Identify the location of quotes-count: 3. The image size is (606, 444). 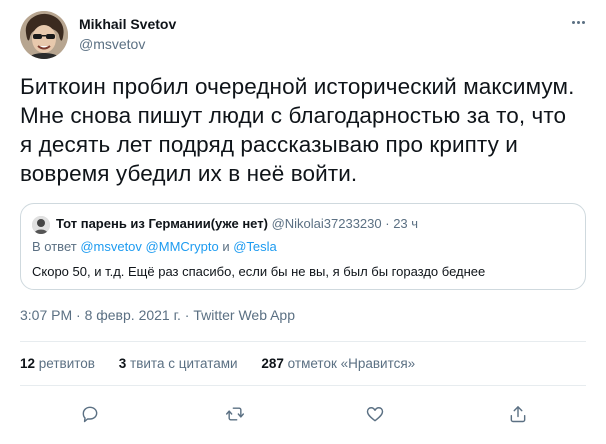
(122, 363).